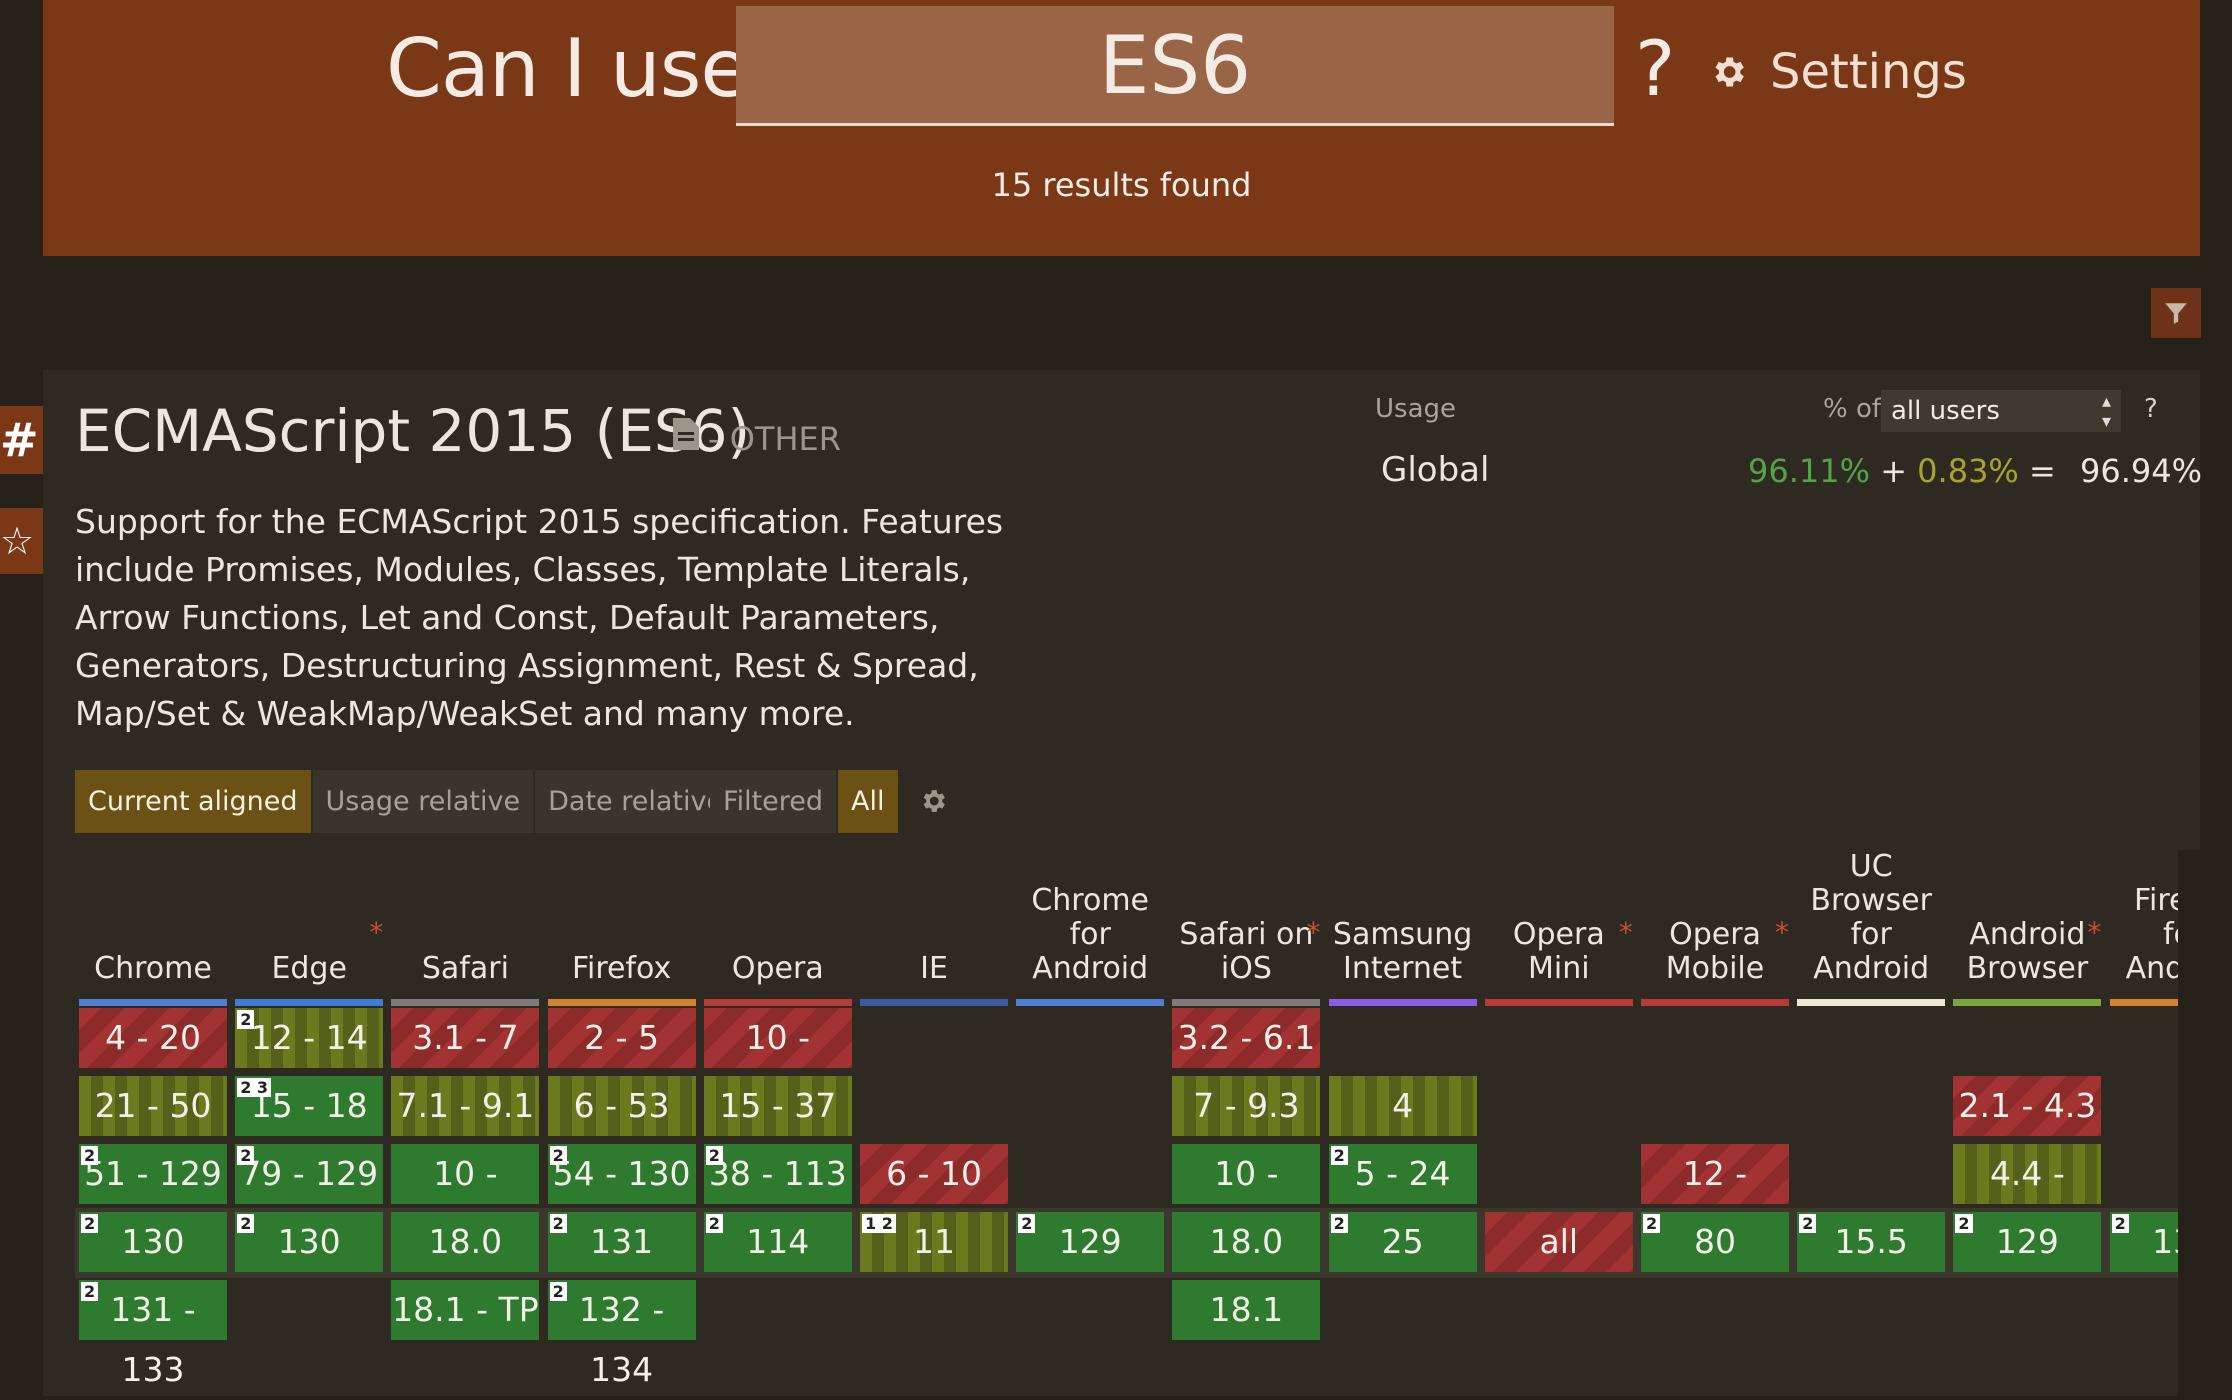  I want to click on settings-label: Settings, so click(1868, 72).